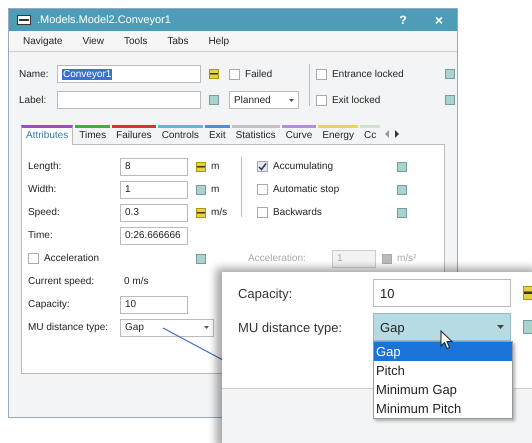  I want to click on capacity-field: 10, so click(442, 293).